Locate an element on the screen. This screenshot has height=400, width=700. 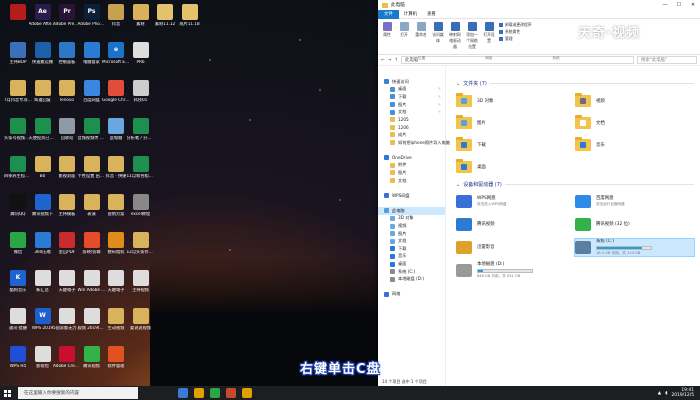
folder-item: 视频 is located at coordinates (634, 100).